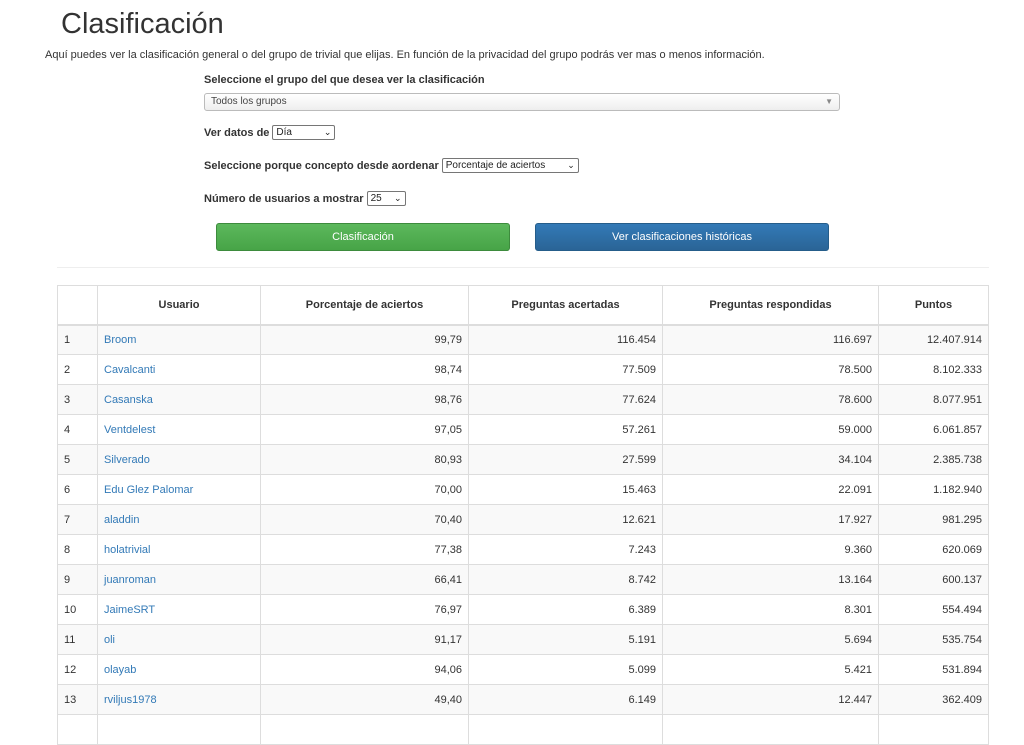 The height and width of the screenshot is (745, 1024). I want to click on user-link: Cavalcanti, so click(179, 369).